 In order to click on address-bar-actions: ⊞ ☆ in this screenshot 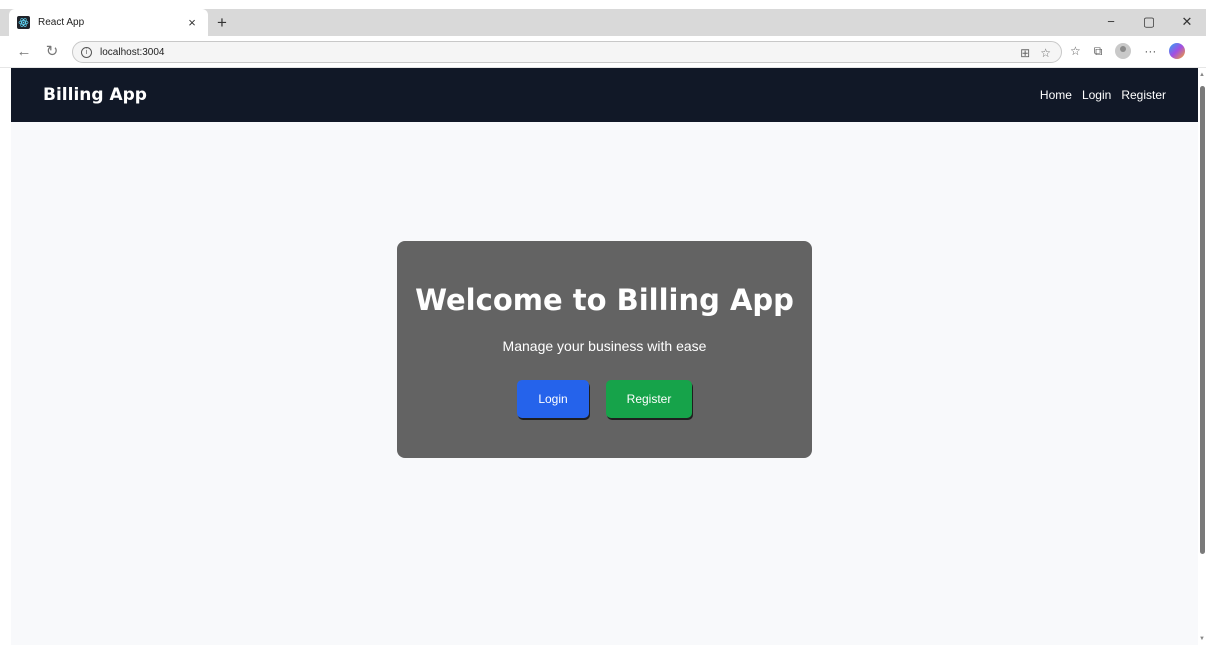, I will do `click(1035, 53)`.